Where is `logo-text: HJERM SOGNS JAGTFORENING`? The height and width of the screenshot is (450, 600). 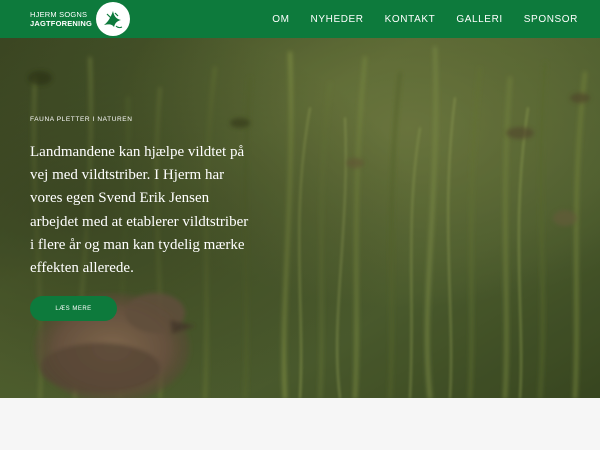 logo-text: HJERM SOGNS JAGTFORENING is located at coordinates (61, 19).